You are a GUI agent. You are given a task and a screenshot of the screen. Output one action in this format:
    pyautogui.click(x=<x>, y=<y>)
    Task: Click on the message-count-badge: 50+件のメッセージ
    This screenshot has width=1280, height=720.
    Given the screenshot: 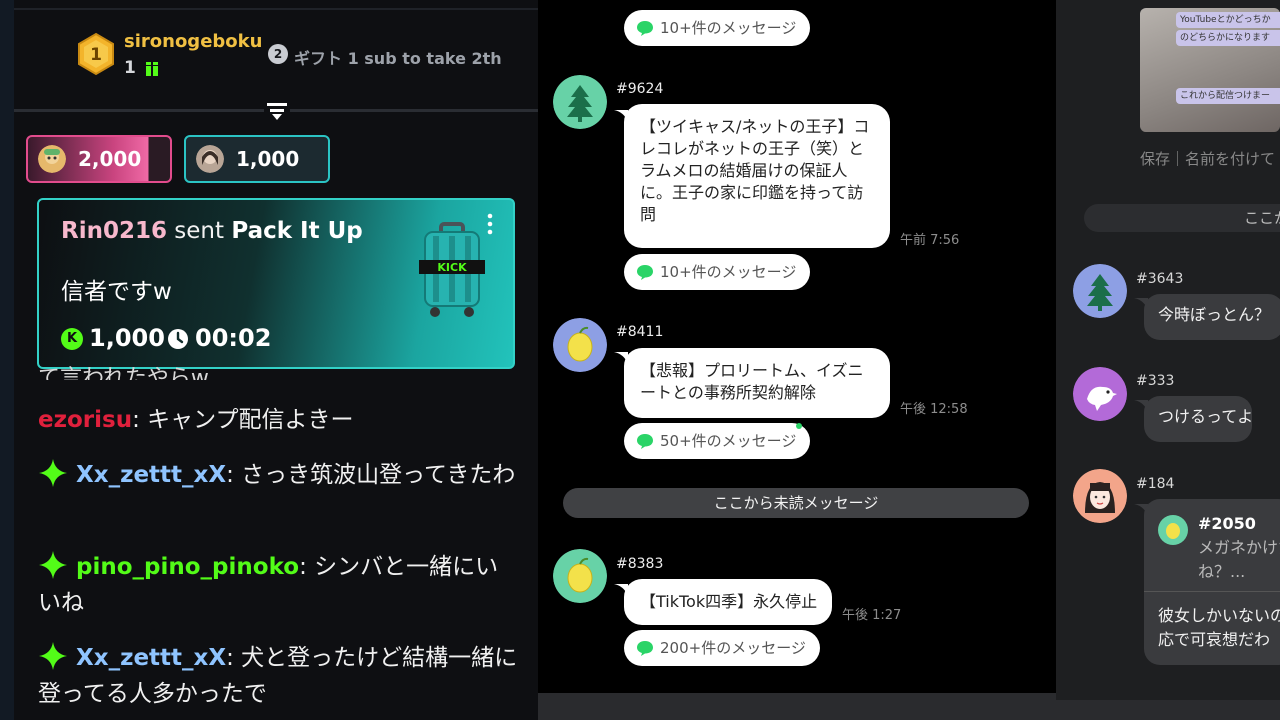 What is the action you would take?
    pyautogui.click(x=717, y=441)
    